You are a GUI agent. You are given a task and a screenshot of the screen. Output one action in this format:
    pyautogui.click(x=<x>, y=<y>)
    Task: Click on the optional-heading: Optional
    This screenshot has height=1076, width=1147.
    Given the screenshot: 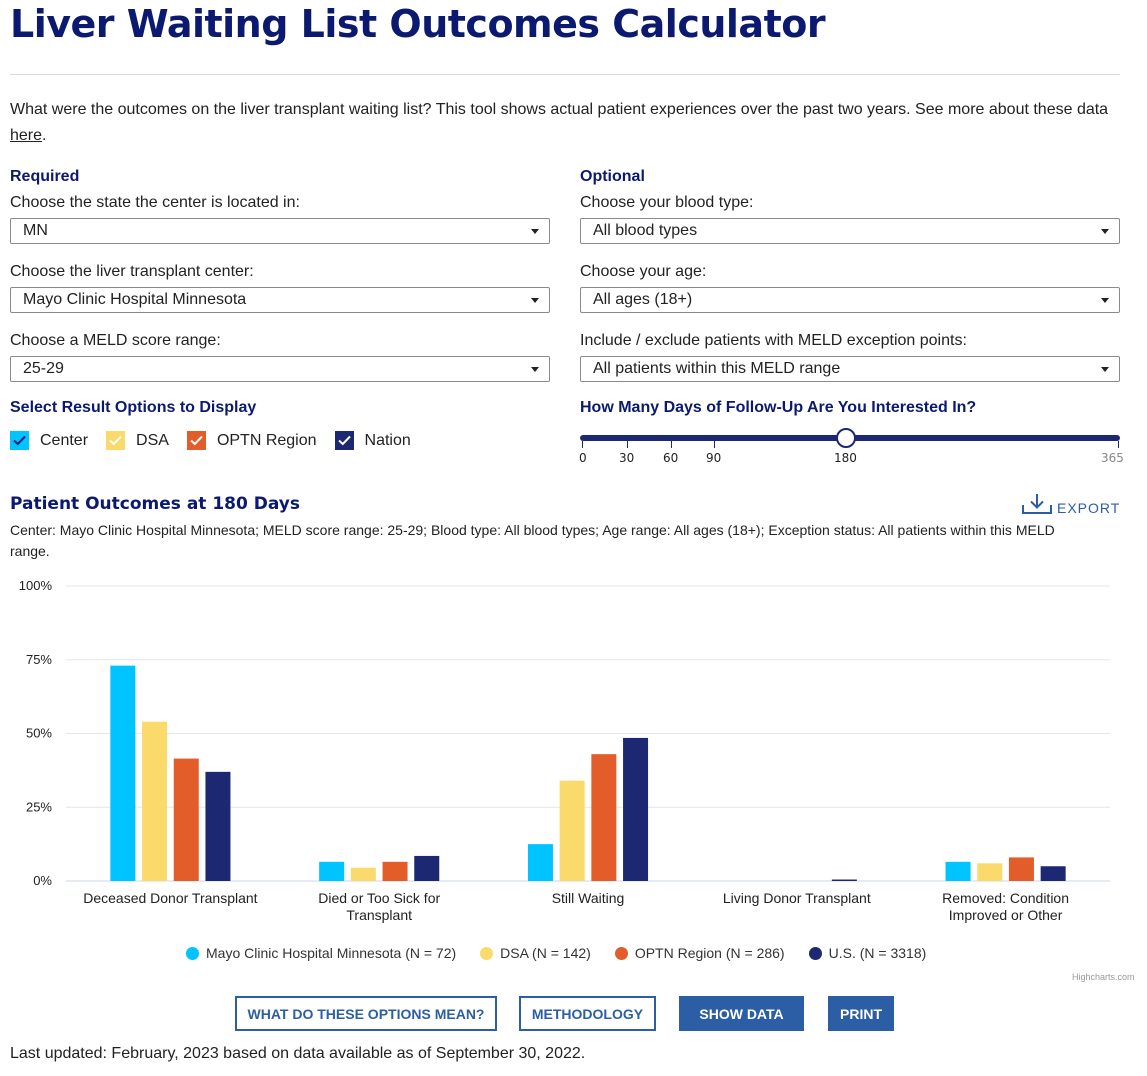 What is the action you would take?
    pyautogui.click(x=612, y=176)
    